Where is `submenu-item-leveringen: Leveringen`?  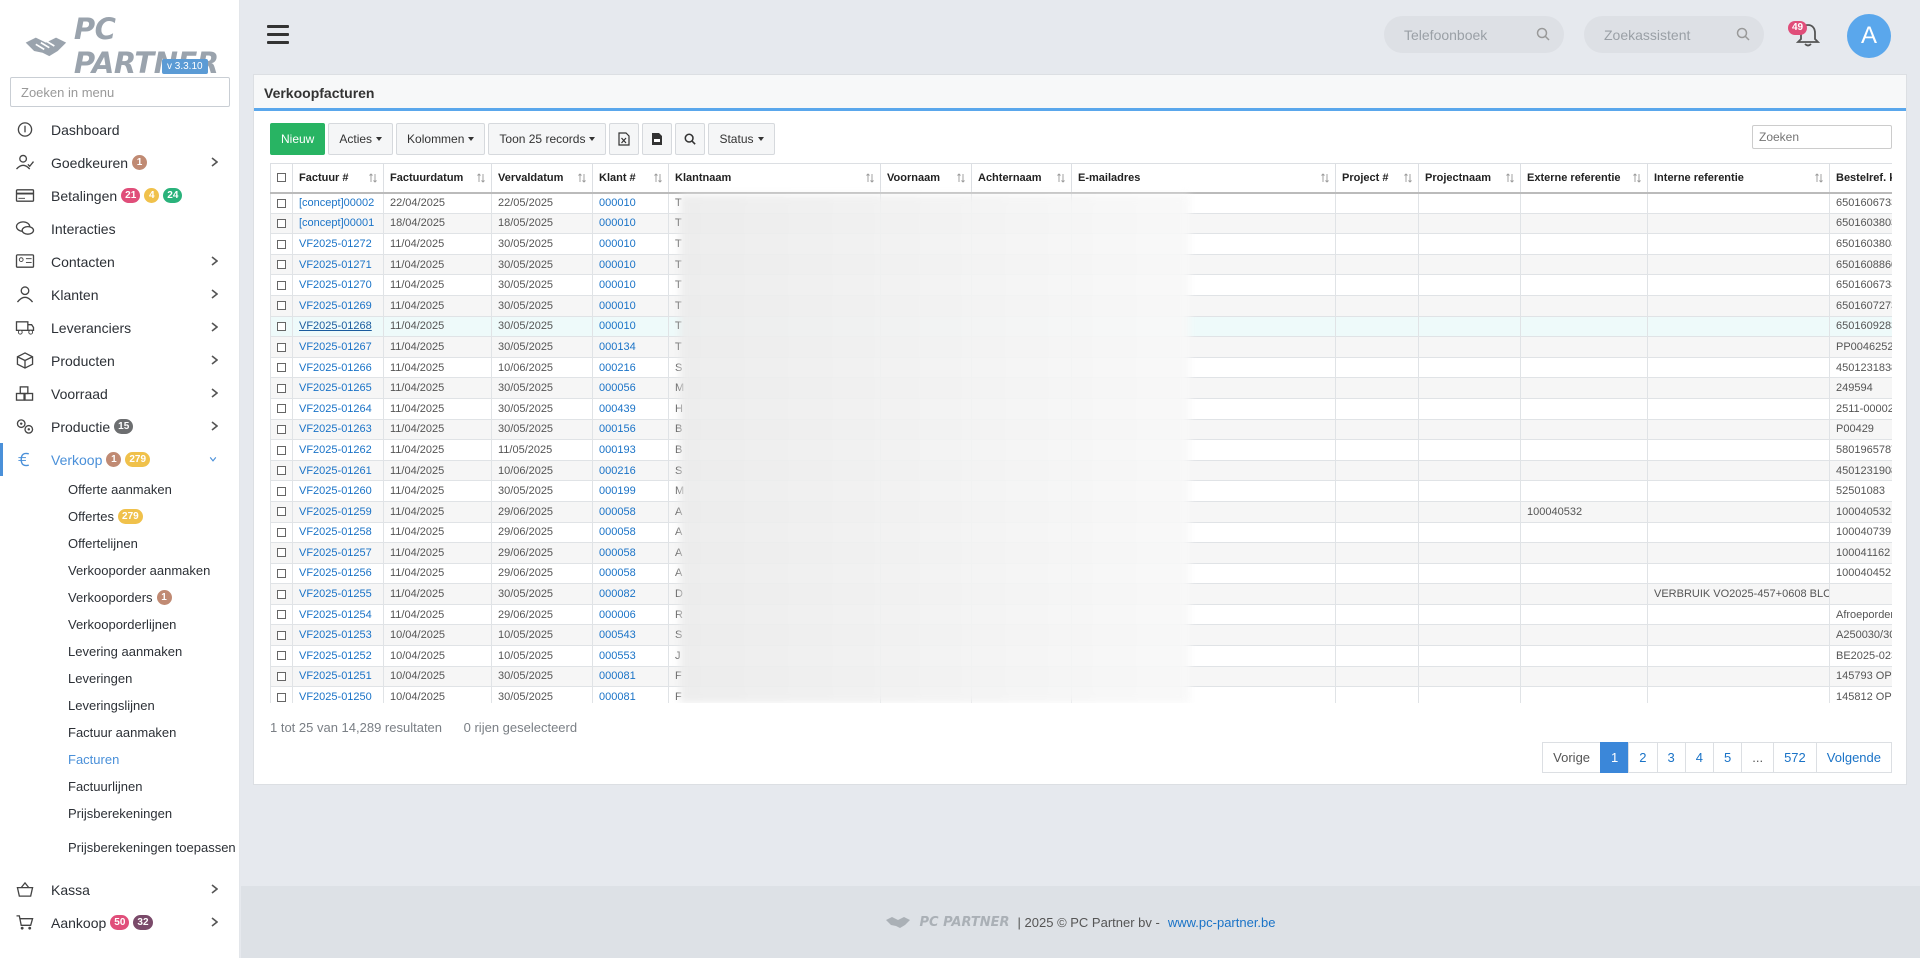 submenu-item-leveringen: Leveringen is located at coordinates (120, 678).